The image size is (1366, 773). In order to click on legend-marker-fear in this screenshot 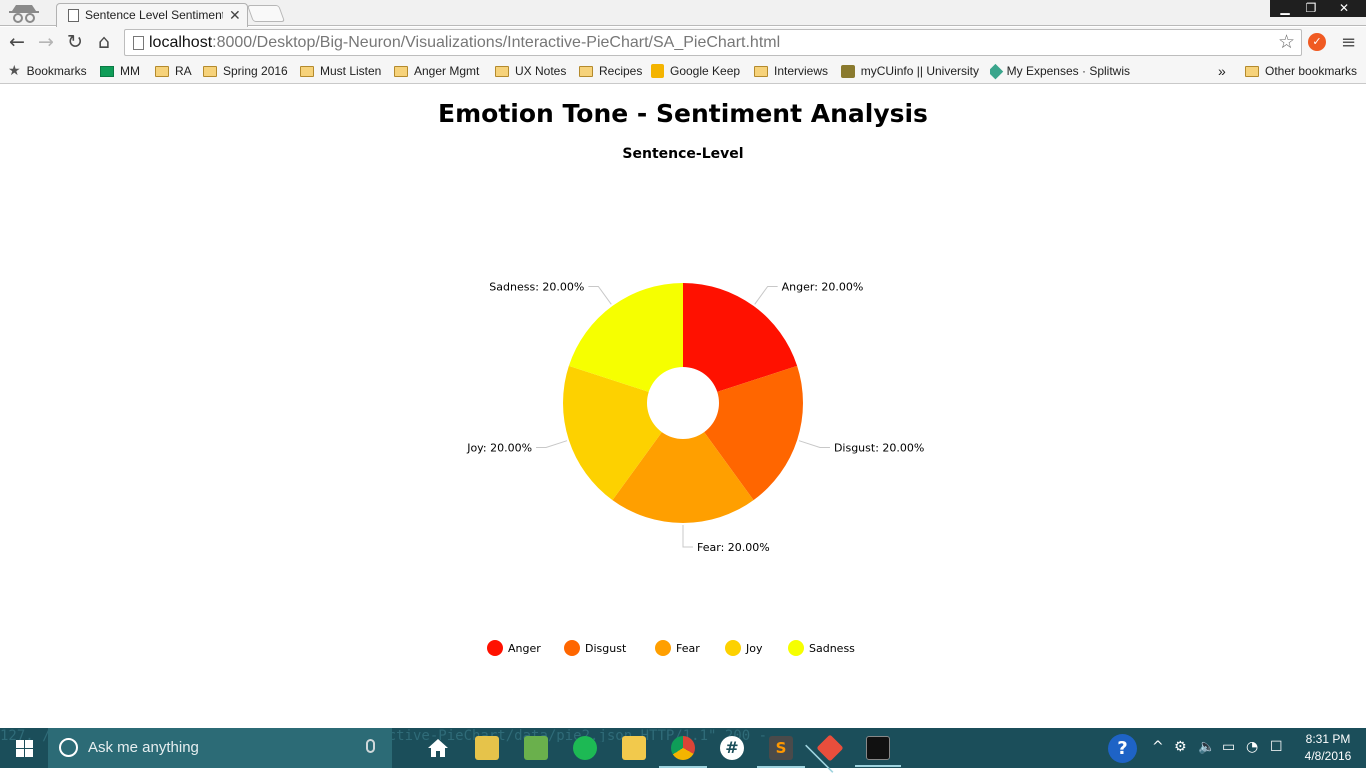, I will do `click(663, 648)`.